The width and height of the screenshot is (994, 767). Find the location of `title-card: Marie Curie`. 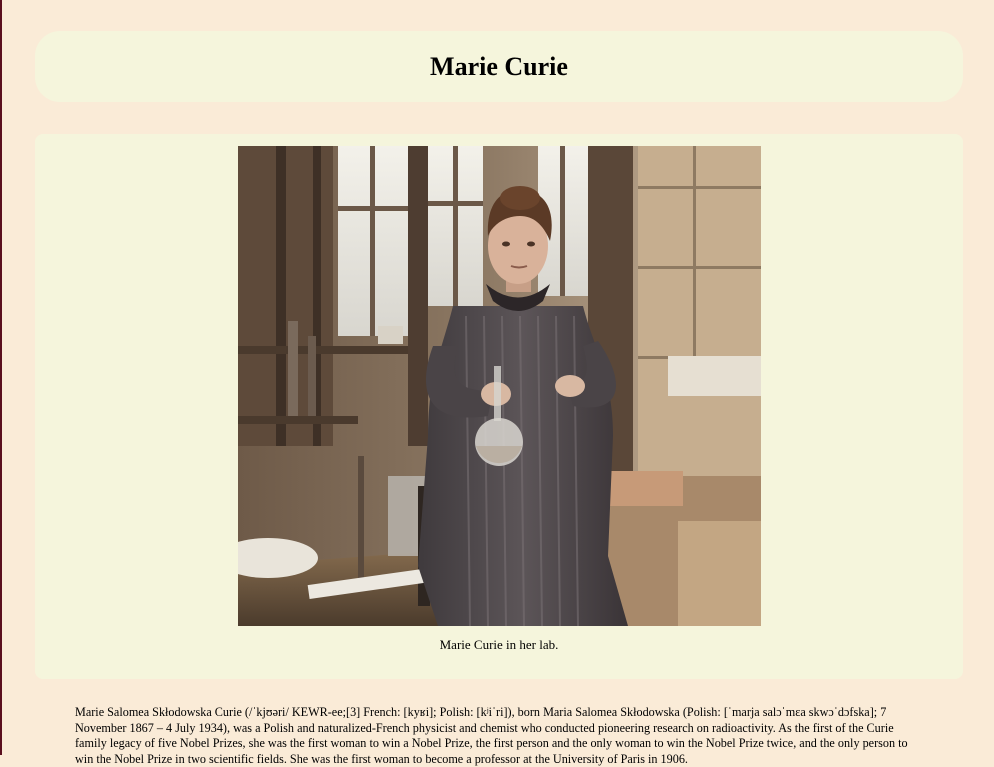

title-card: Marie Curie is located at coordinates (499, 66).